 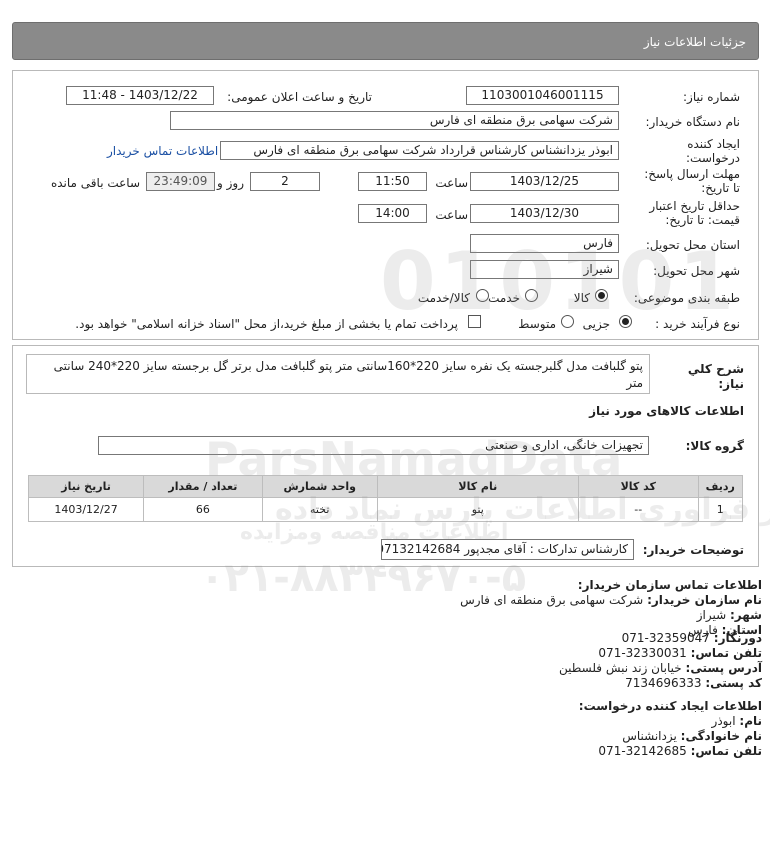 I want to click on buyer-contact-link: اطلاعات تماس خریدار, so click(x=162, y=151).